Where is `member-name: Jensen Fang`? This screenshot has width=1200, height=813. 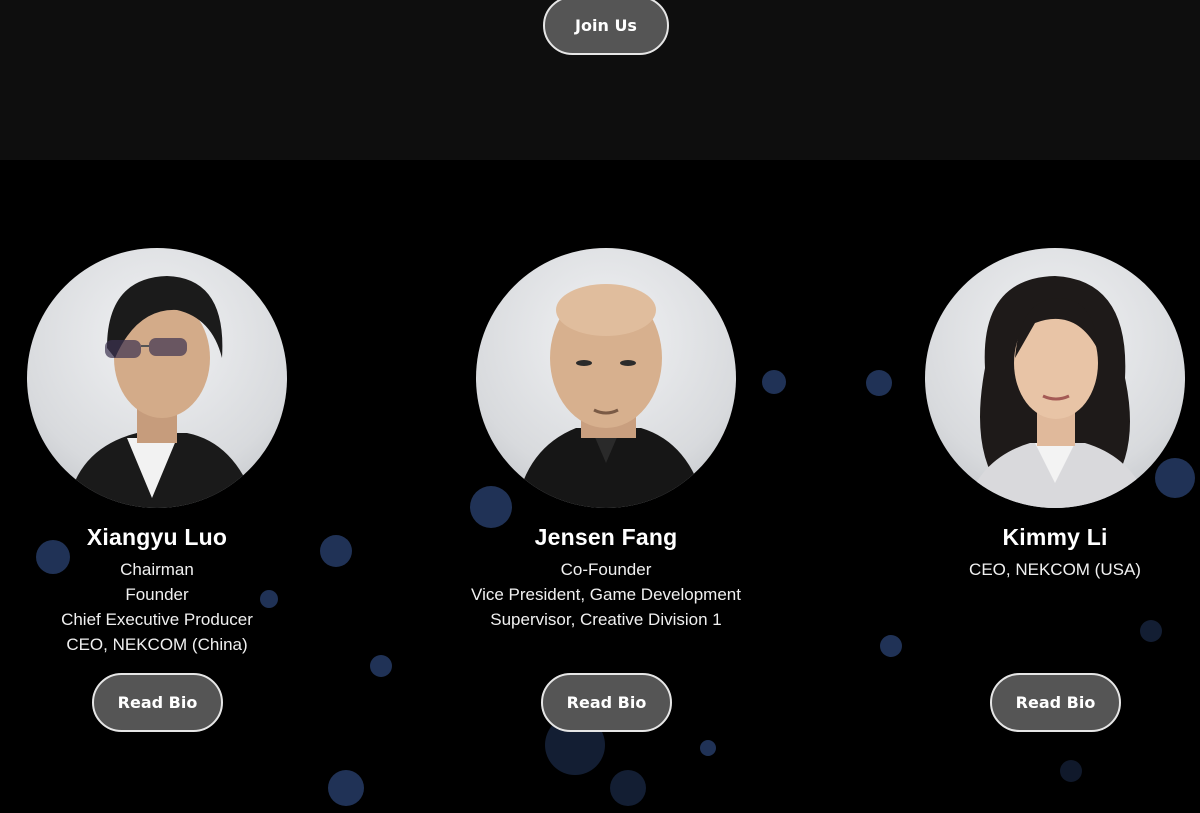
member-name: Jensen Fang is located at coordinates (606, 537).